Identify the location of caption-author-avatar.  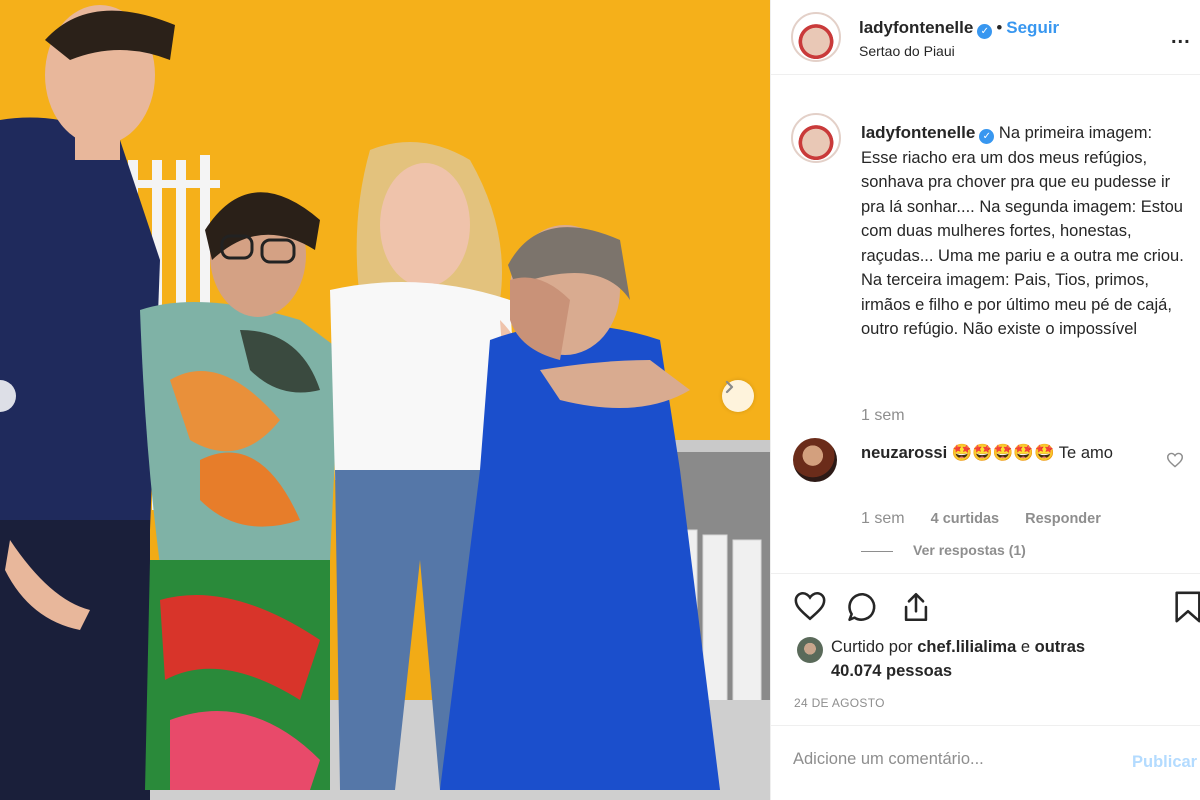
(816, 138).